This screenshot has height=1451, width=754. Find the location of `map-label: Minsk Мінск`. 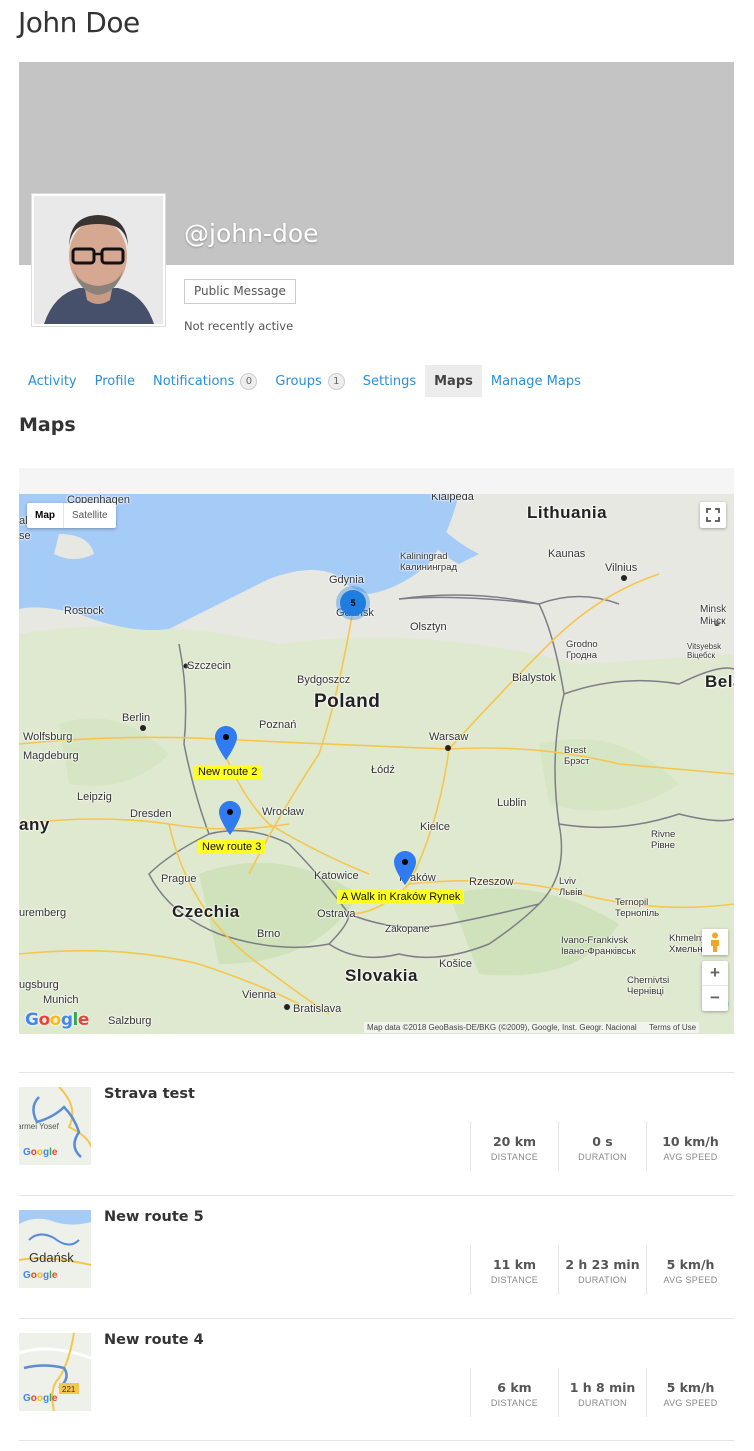

map-label: Minsk Мінск is located at coordinates (713, 615).